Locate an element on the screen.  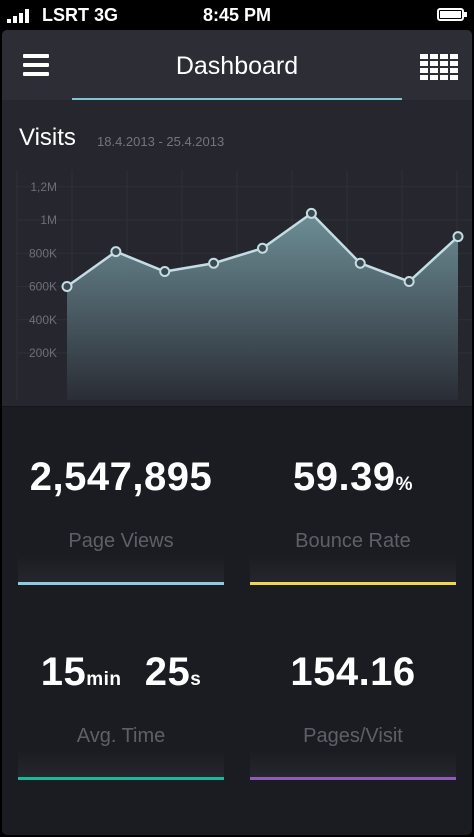
bounce-rate-value: 59.39% is located at coordinates (353, 477).